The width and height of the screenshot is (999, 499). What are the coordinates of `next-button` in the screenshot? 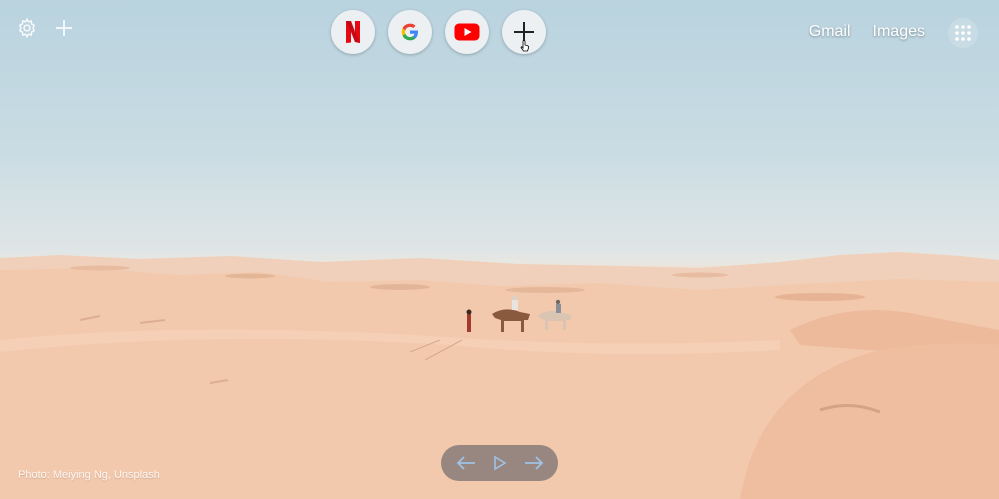 It's located at (534, 463).